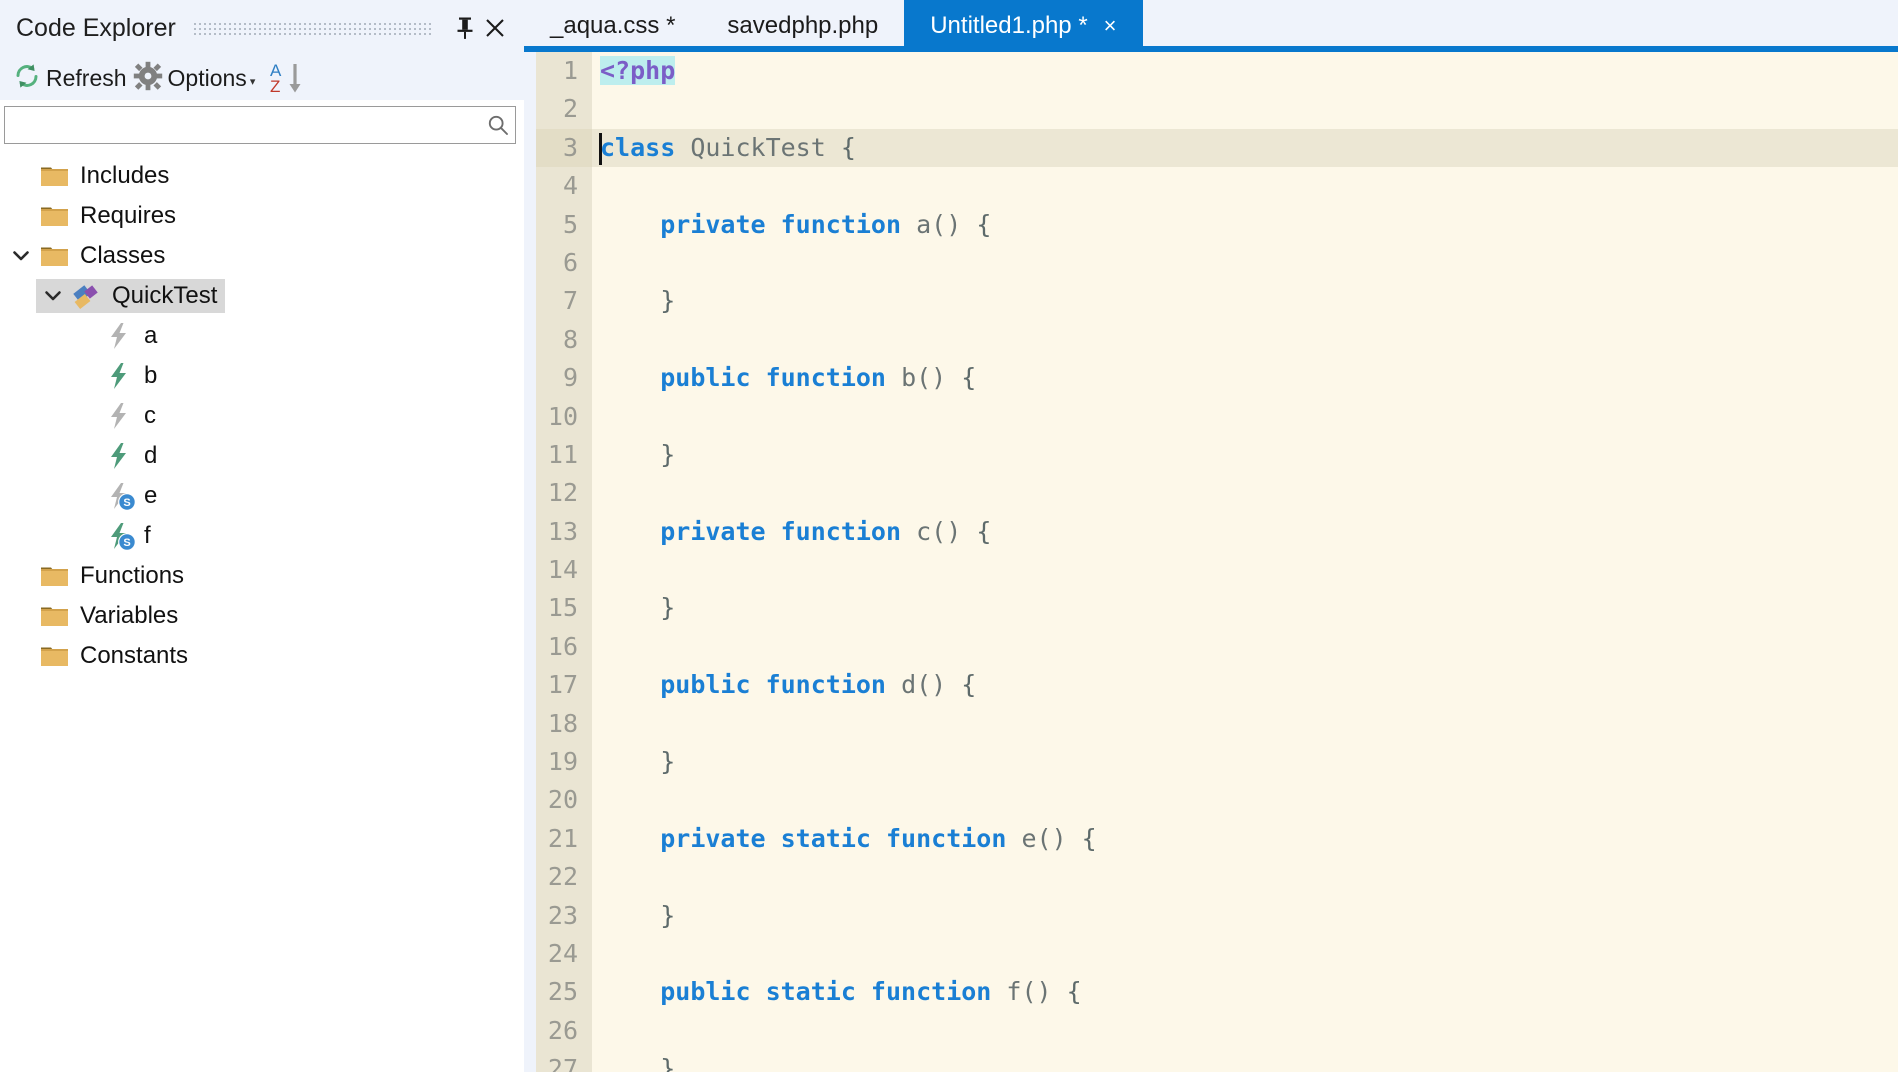 The width and height of the screenshot is (1898, 1072). I want to click on tree-item-constants: Constants, so click(262, 656).